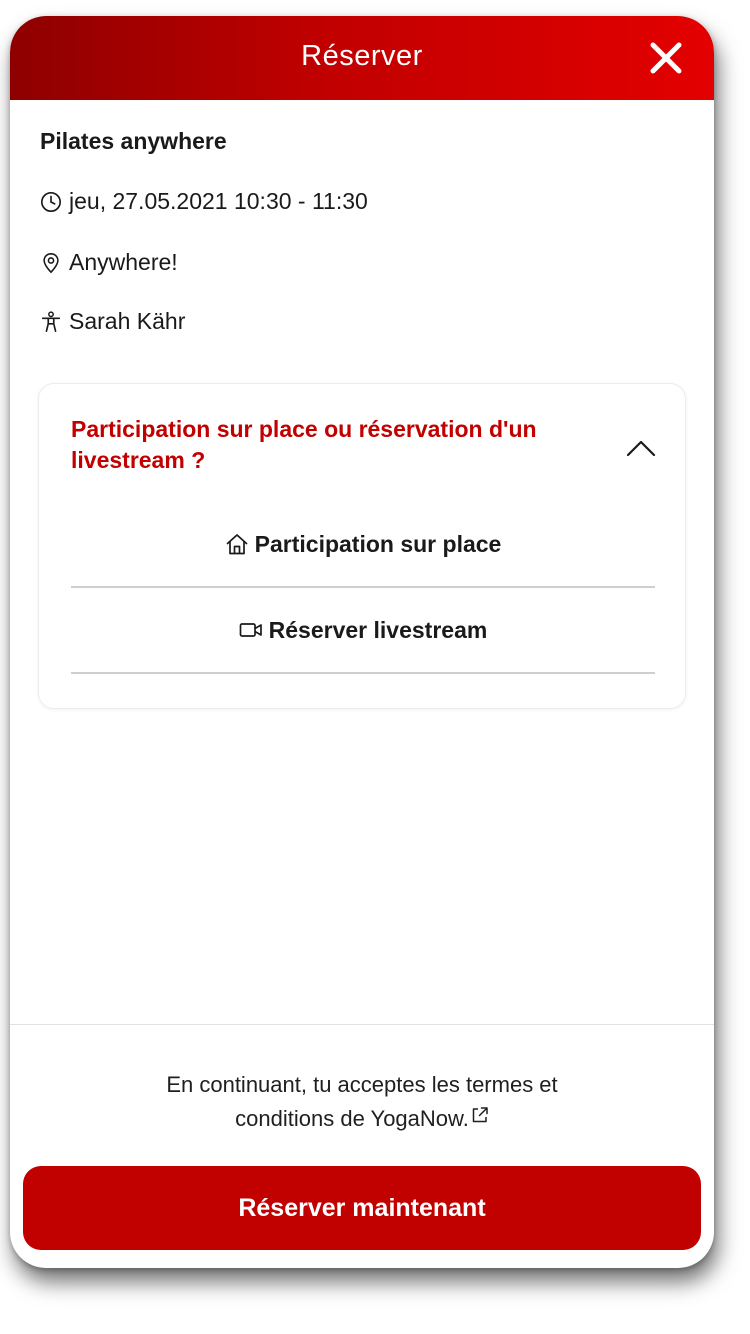  Describe the element at coordinates (51, 262) in the screenshot. I see `location-pin-icon` at that location.